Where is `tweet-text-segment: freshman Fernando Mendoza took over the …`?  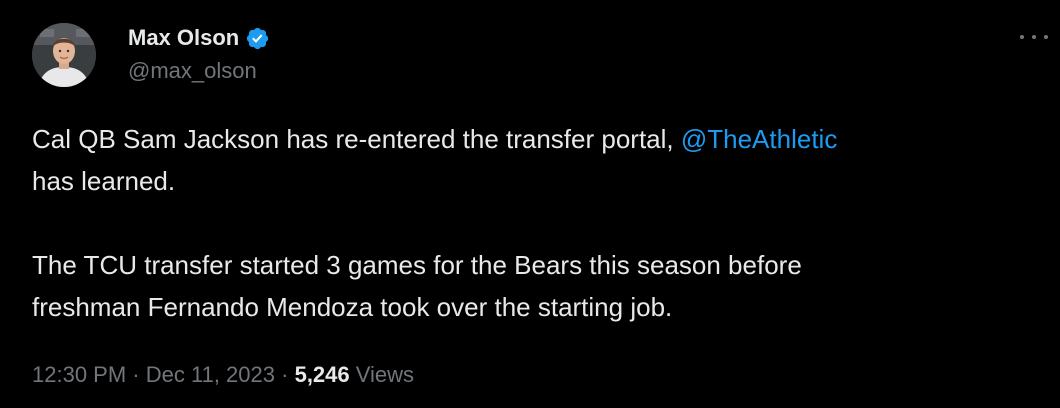
tweet-text-segment: freshman Fernando Mendoza took over the … is located at coordinates (352, 307).